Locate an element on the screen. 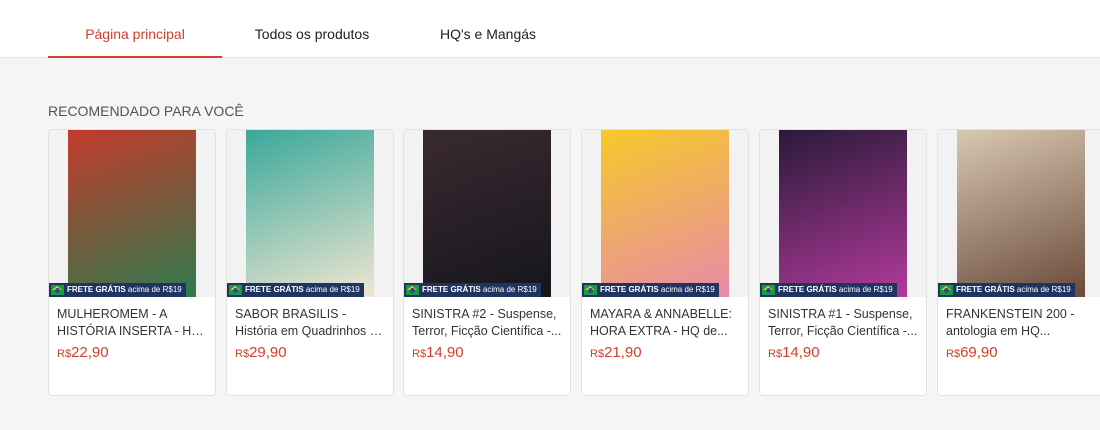  tab-pagina-principal: Página principal is located at coordinates (135, 29).